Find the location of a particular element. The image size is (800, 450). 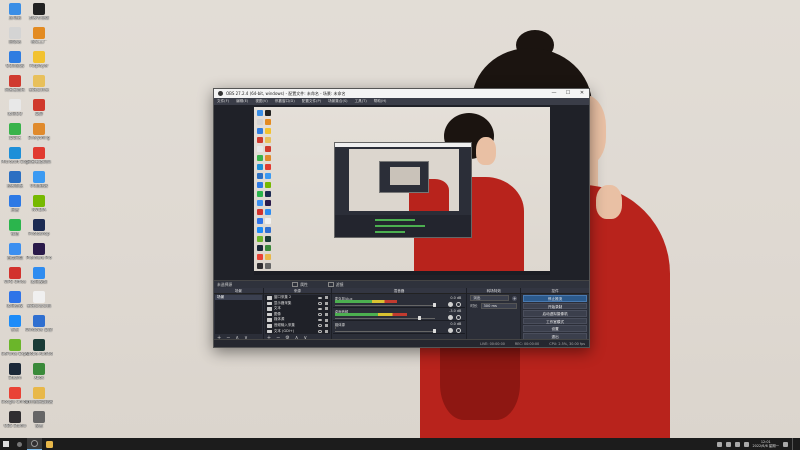

stop-streaming-button: 停止推流 is located at coordinates (555, 298).